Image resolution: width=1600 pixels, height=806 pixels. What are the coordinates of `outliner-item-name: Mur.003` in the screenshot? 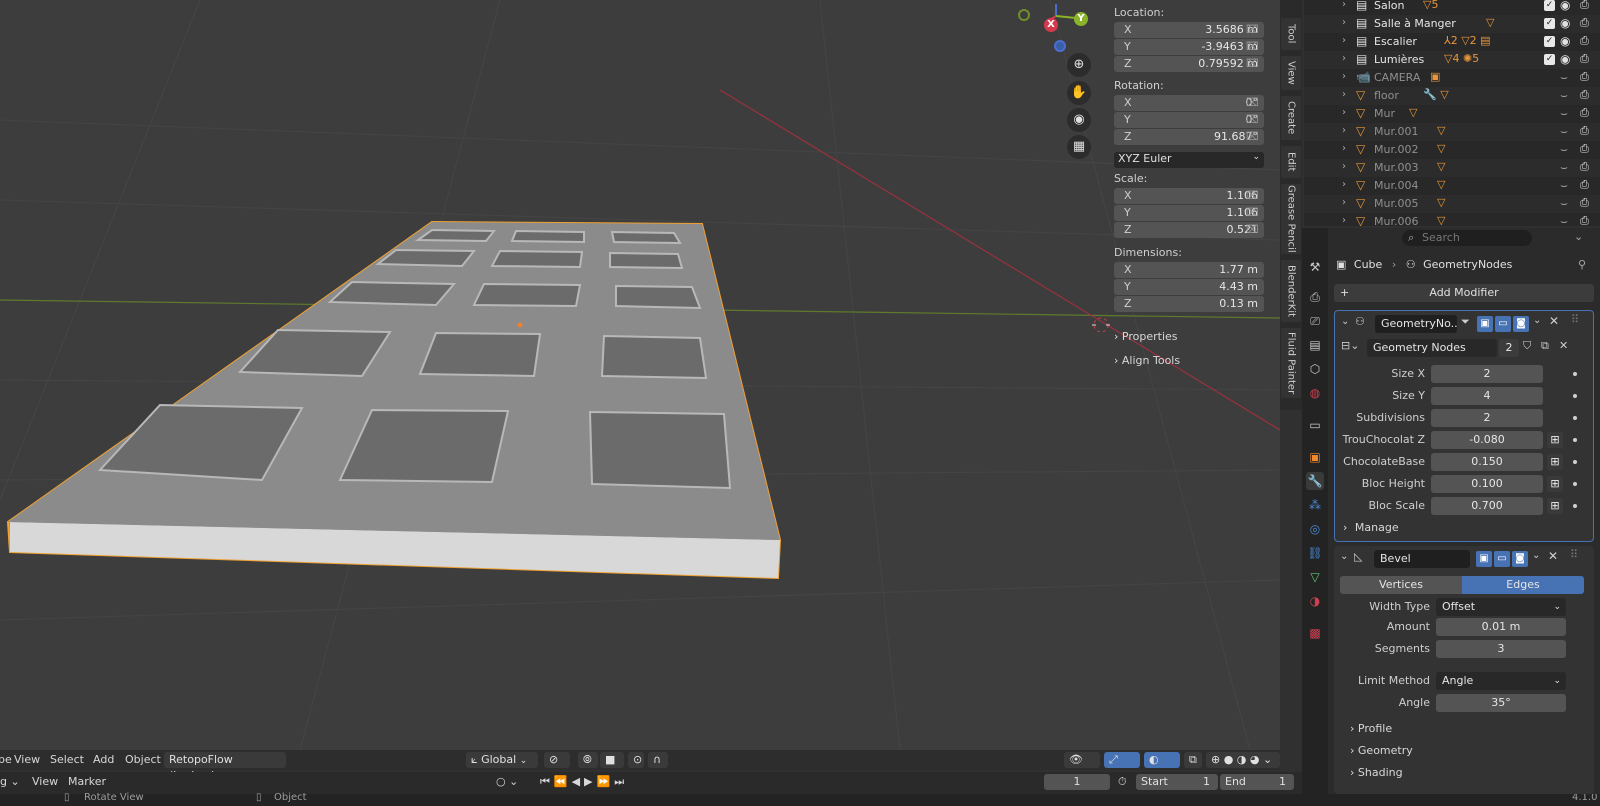 It's located at (1396, 167).